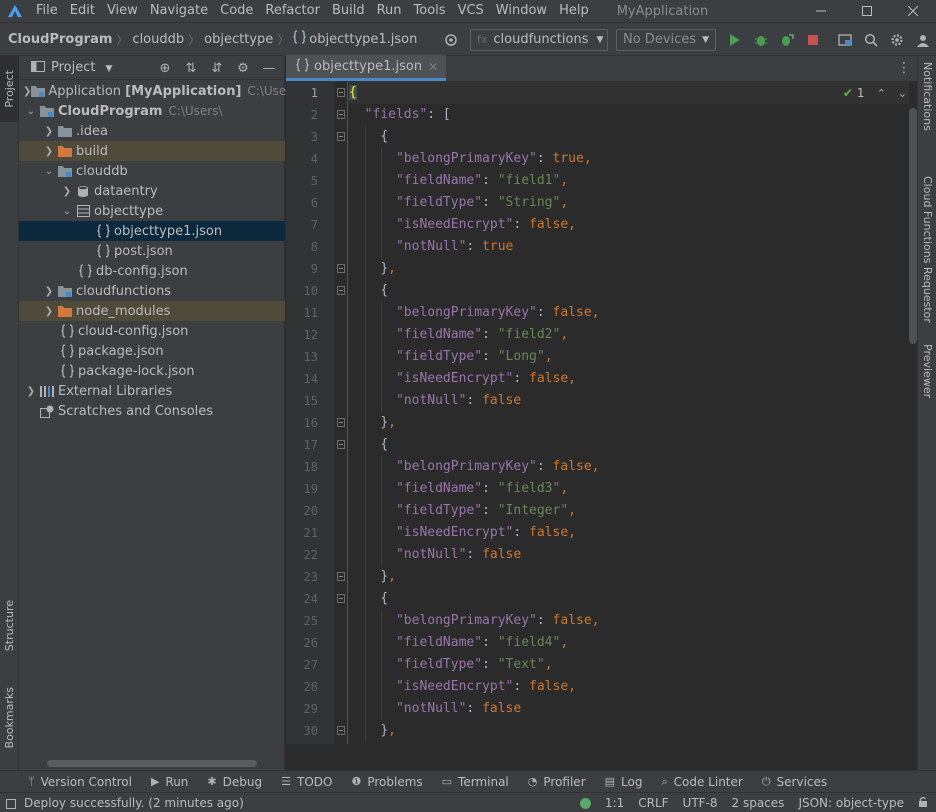 This screenshot has width=936, height=812. What do you see at coordinates (152, 763) in the screenshot?
I see `project-horizontal-scrollbar` at bounding box center [152, 763].